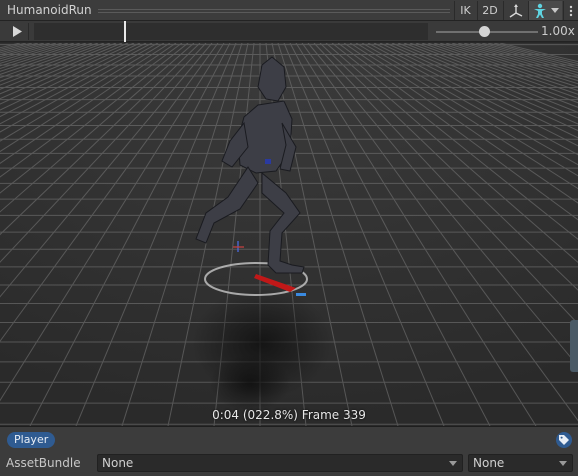  What do you see at coordinates (49, 10) in the screenshot?
I see `preview-title: HumanoidRun` at bounding box center [49, 10].